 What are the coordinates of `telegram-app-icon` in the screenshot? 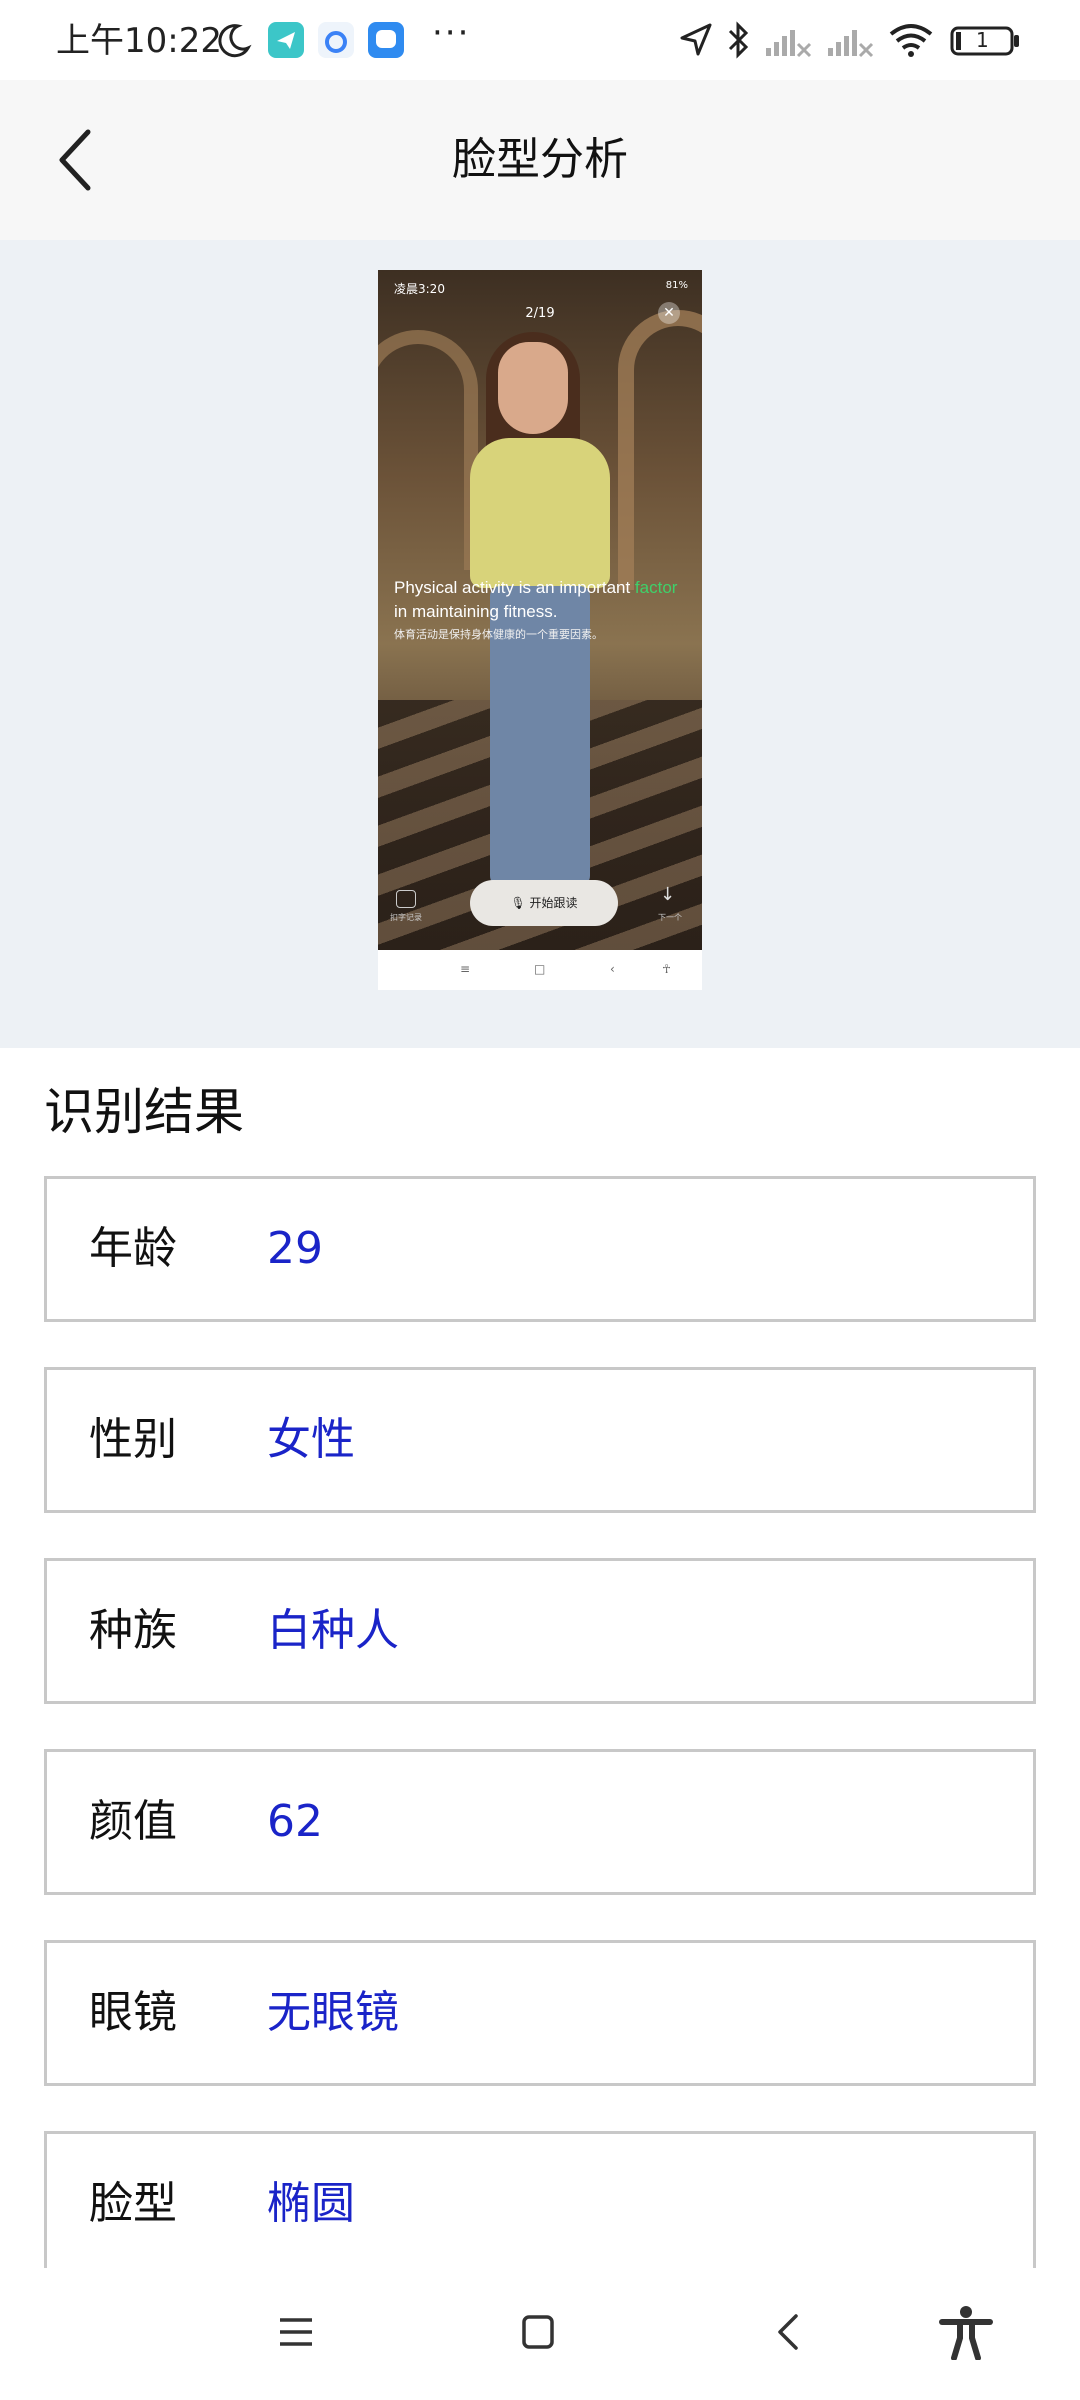 It's located at (286, 40).